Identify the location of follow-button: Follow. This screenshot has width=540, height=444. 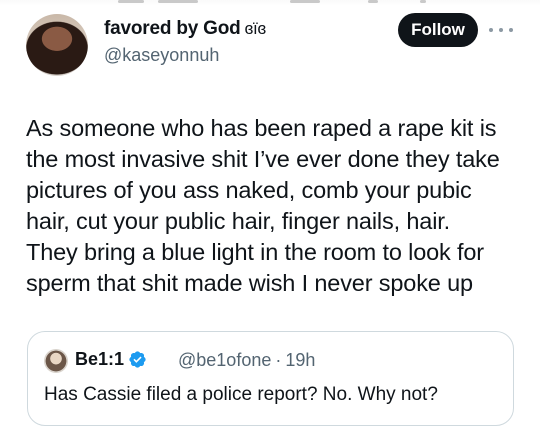
(438, 30).